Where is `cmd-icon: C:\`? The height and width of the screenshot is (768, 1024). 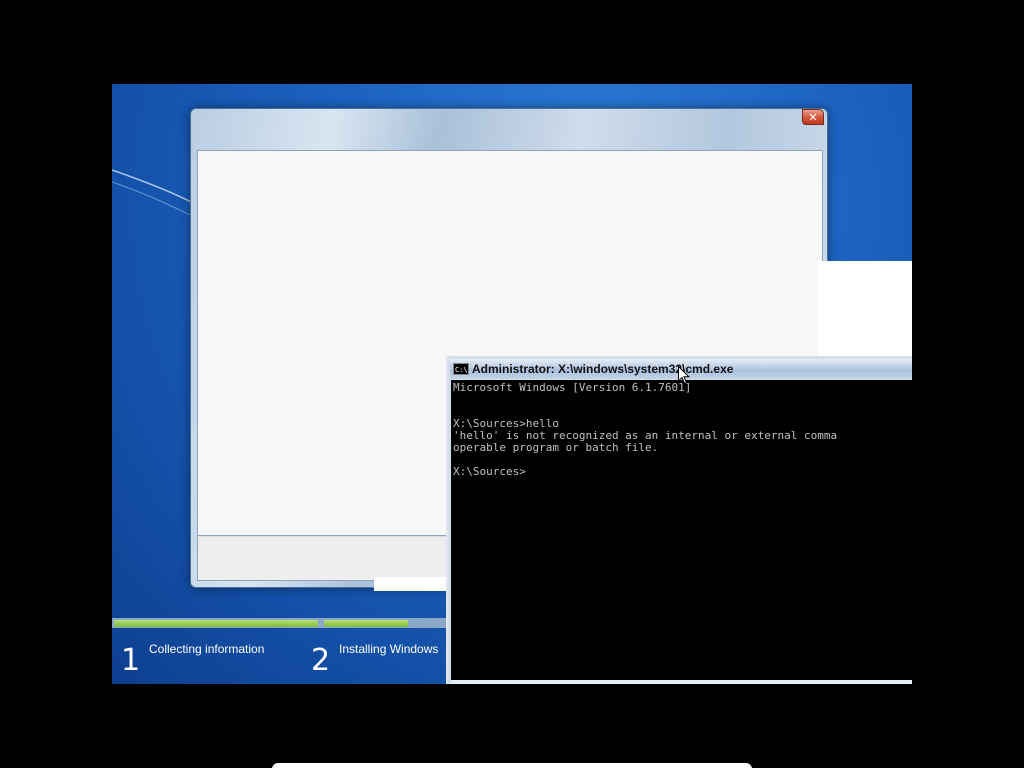 cmd-icon: C:\ is located at coordinates (461, 369).